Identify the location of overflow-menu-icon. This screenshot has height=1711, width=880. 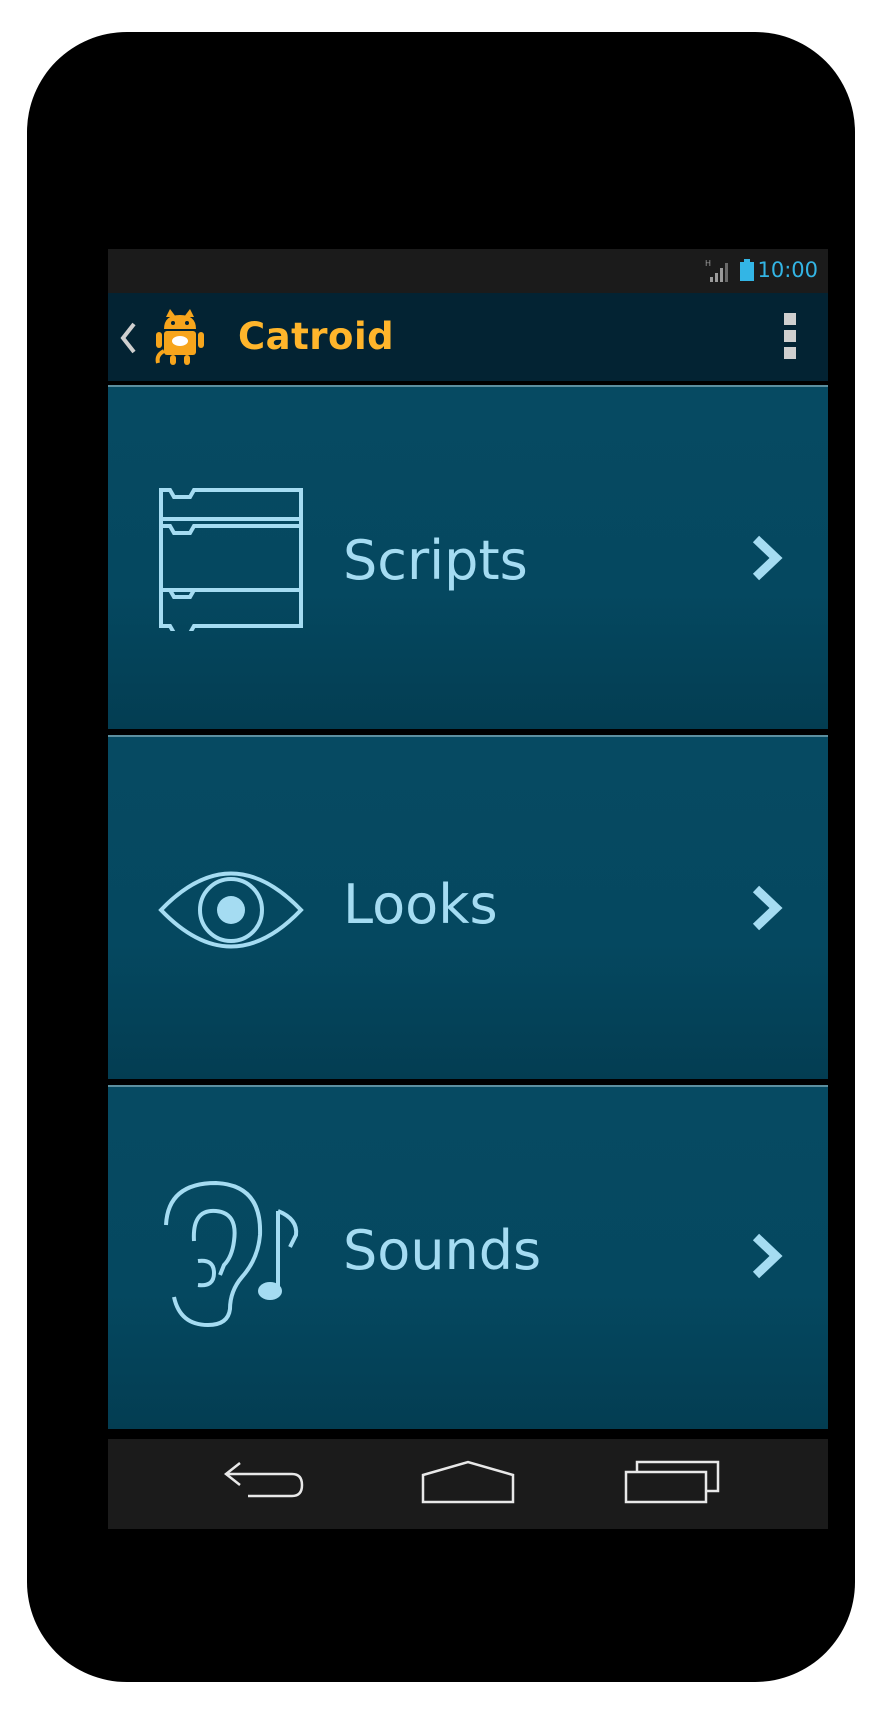
(790, 337).